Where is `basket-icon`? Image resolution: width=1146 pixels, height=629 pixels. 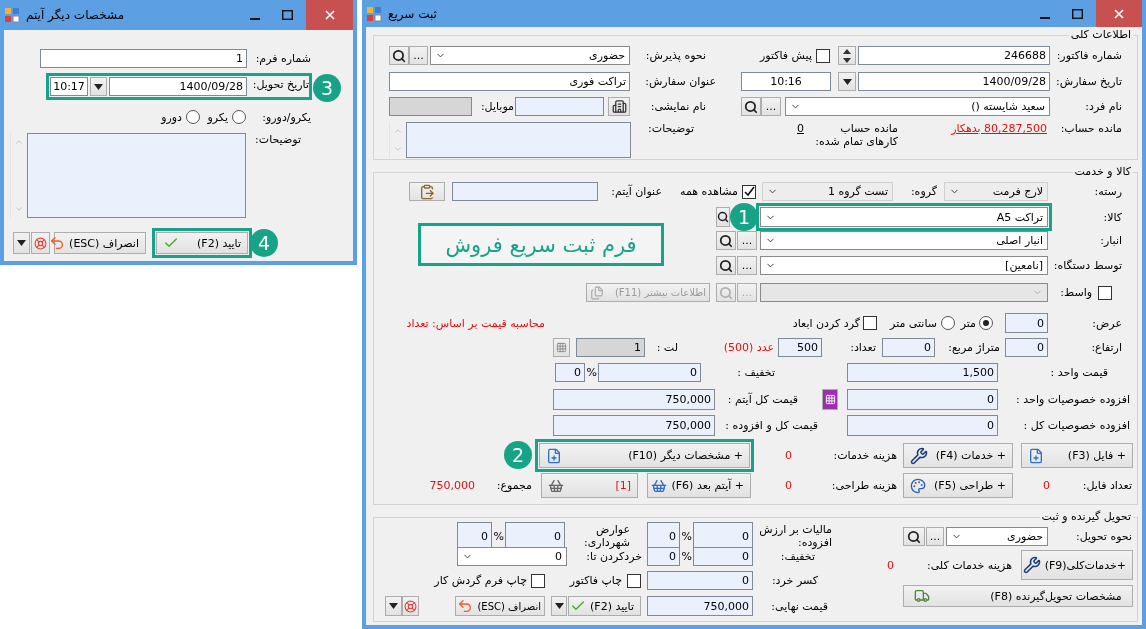 basket-icon is located at coordinates (556, 485).